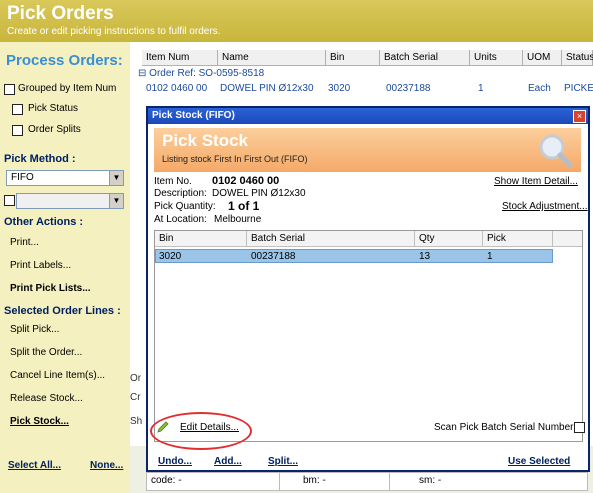  What do you see at coordinates (244, 206) in the screenshot?
I see `qty-value: 1 of 1` at bounding box center [244, 206].